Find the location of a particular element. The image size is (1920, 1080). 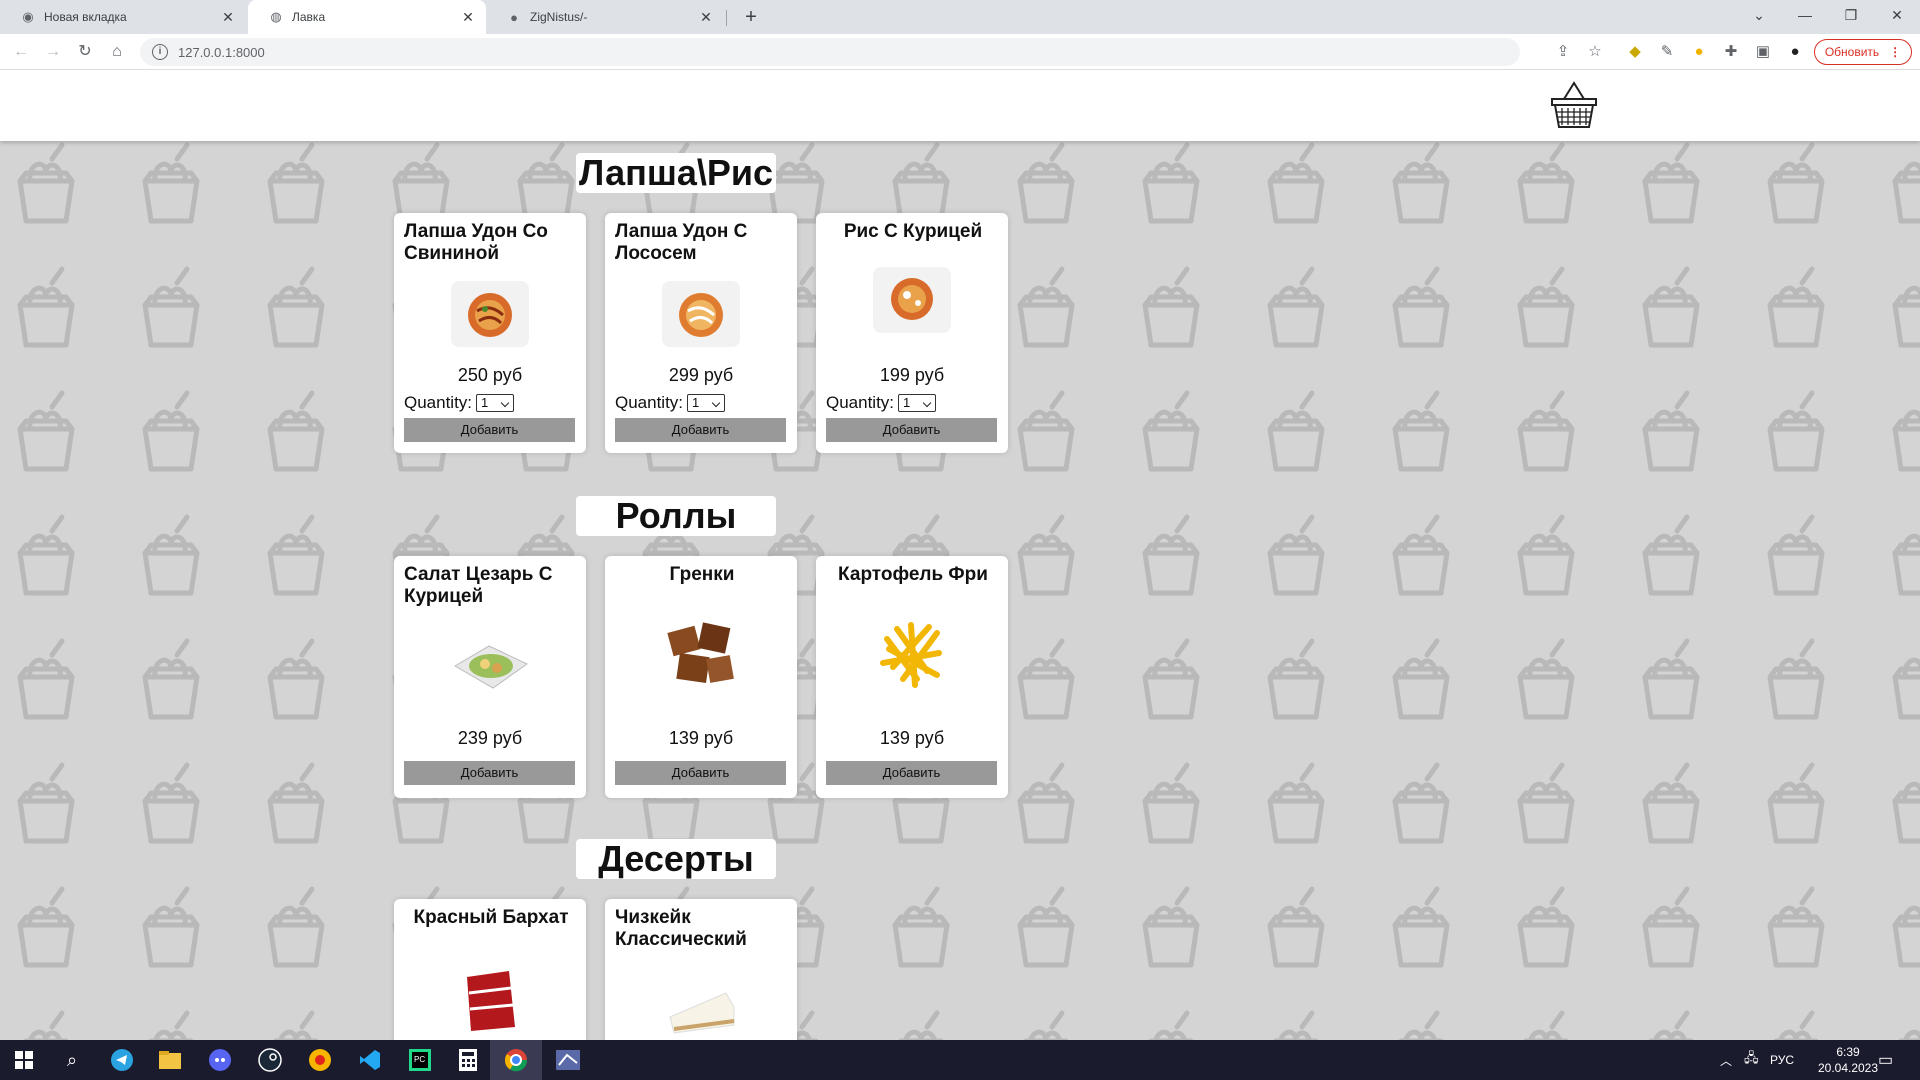

yandex-browser-icon is located at coordinates (320, 1060).